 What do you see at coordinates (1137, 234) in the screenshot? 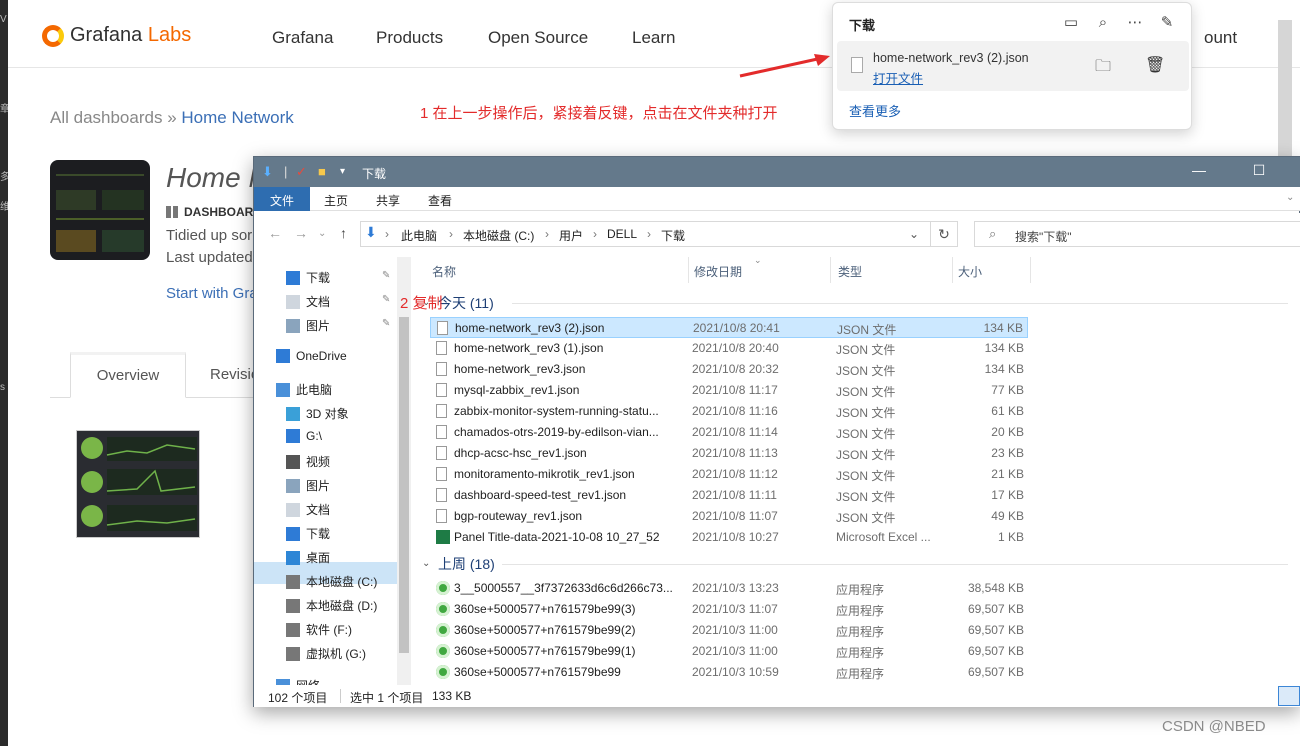
I see `search-input: ⌕ 搜索"下载"` at bounding box center [1137, 234].